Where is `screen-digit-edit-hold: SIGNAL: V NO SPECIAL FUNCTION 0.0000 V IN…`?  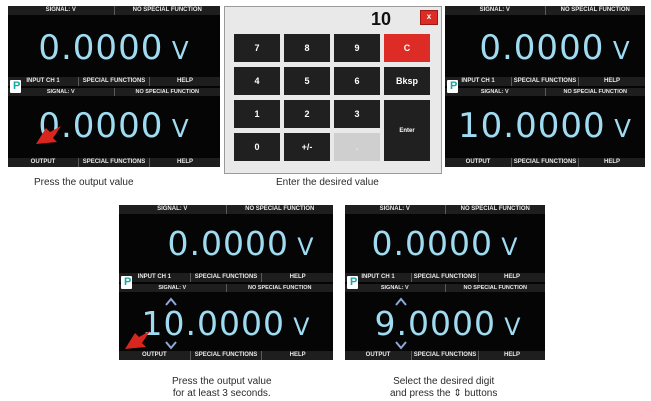 screen-digit-edit-hold: SIGNAL: V NO SPECIAL FUNCTION 0.0000 V IN… is located at coordinates (226, 282).